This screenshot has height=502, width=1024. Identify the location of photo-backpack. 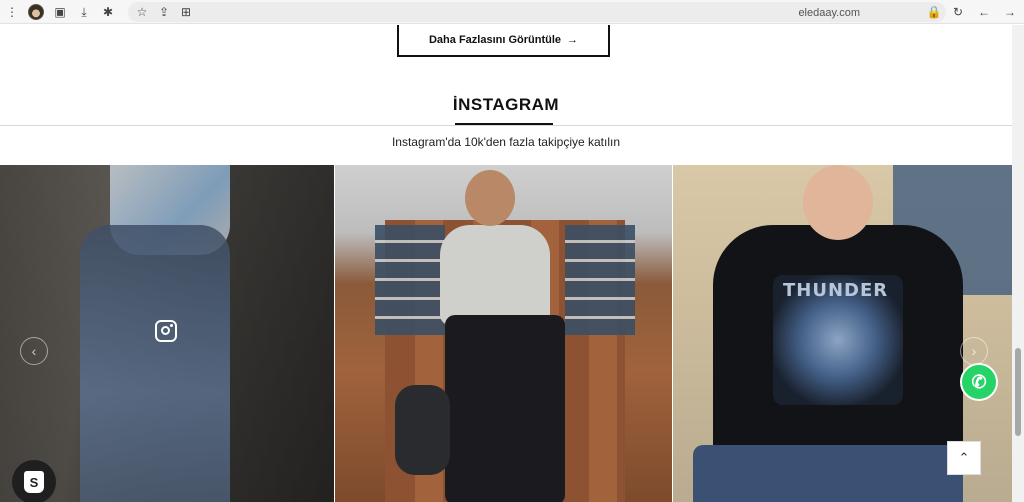
(422, 430).